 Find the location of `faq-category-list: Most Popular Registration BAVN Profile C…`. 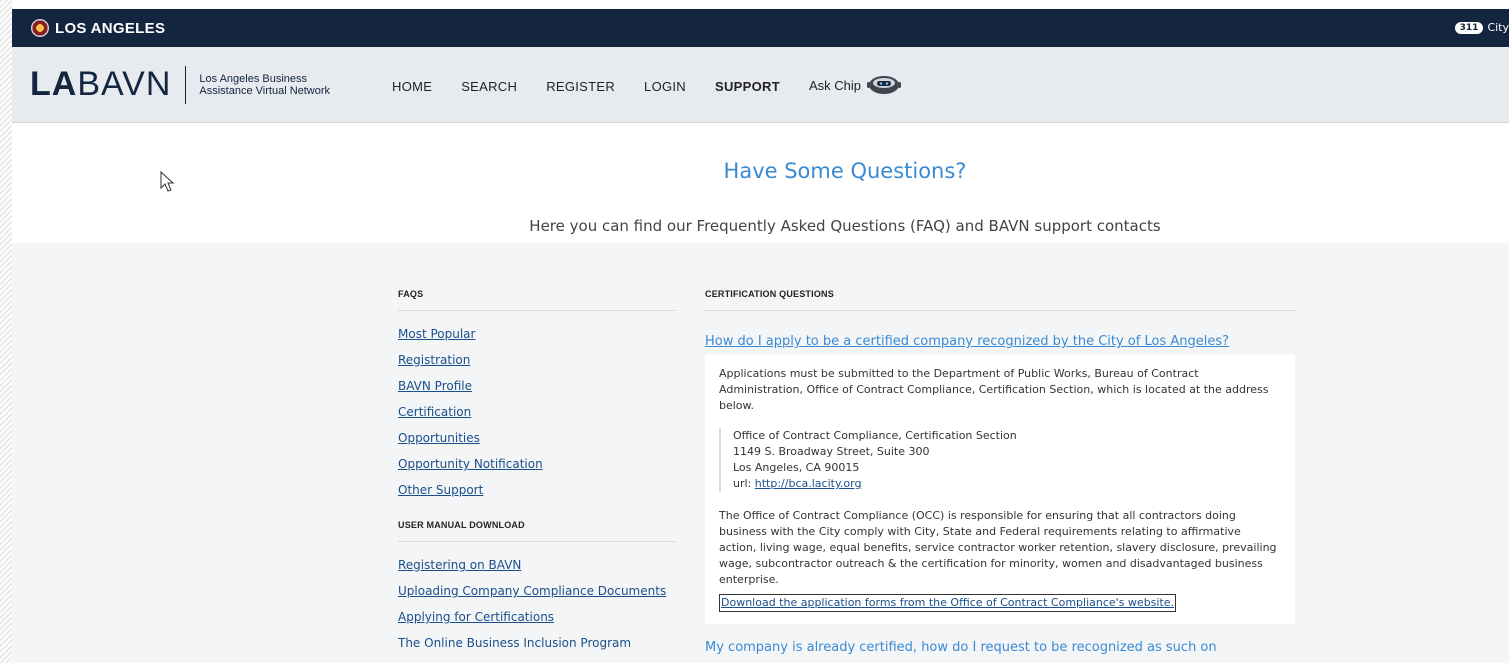

faq-category-list: Most Popular Registration BAVN Profile C… is located at coordinates (537, 411).